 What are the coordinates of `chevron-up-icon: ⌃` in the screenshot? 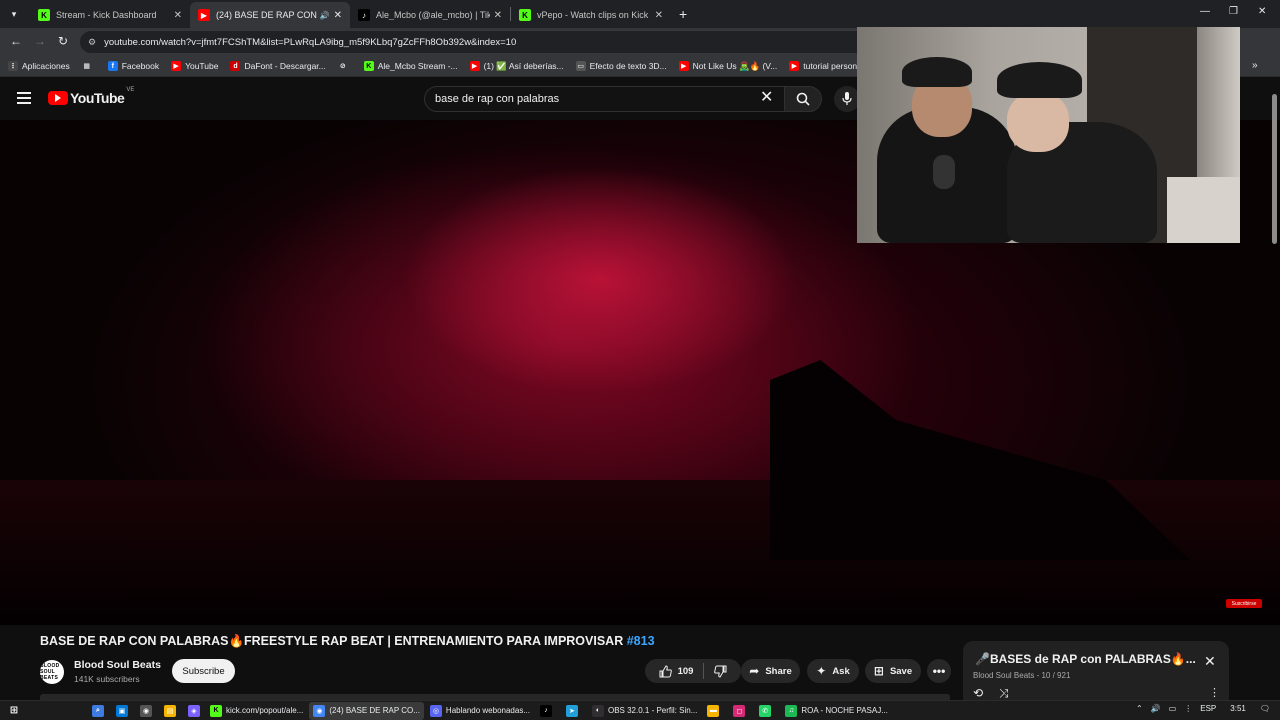 It's located at (1139, 708).